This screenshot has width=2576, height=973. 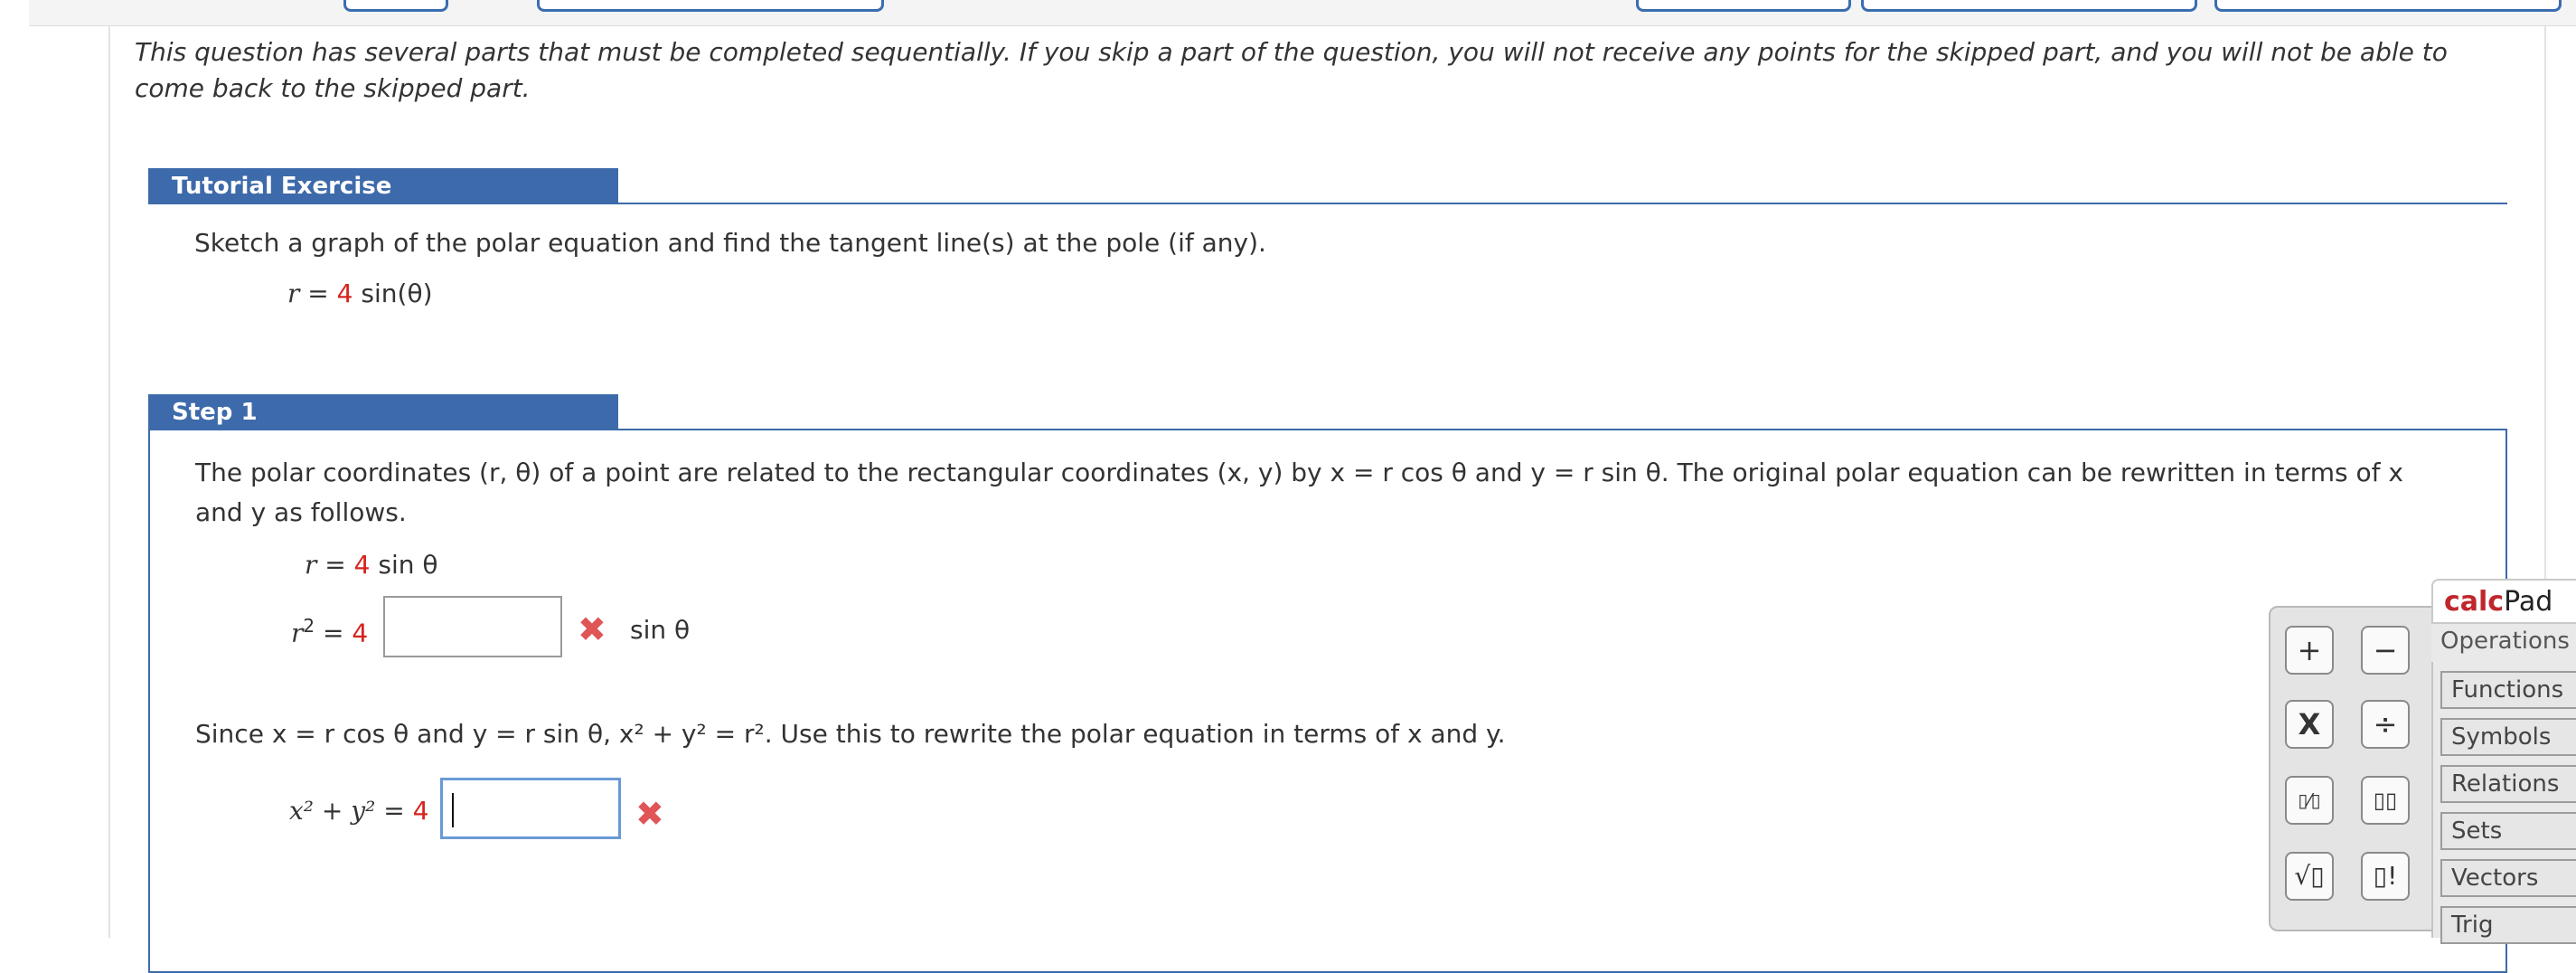 I want to click on line1-coefficient: 4, so click(x=362, y=565).